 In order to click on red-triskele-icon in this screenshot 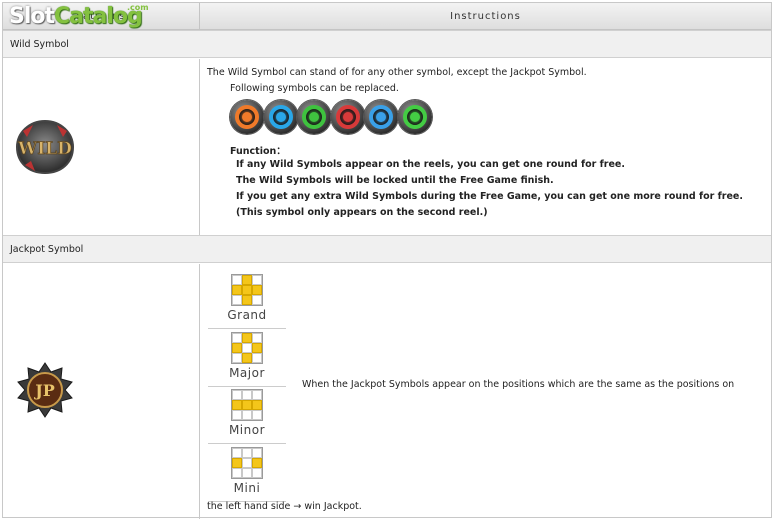, I will do `click(347, 117)`.